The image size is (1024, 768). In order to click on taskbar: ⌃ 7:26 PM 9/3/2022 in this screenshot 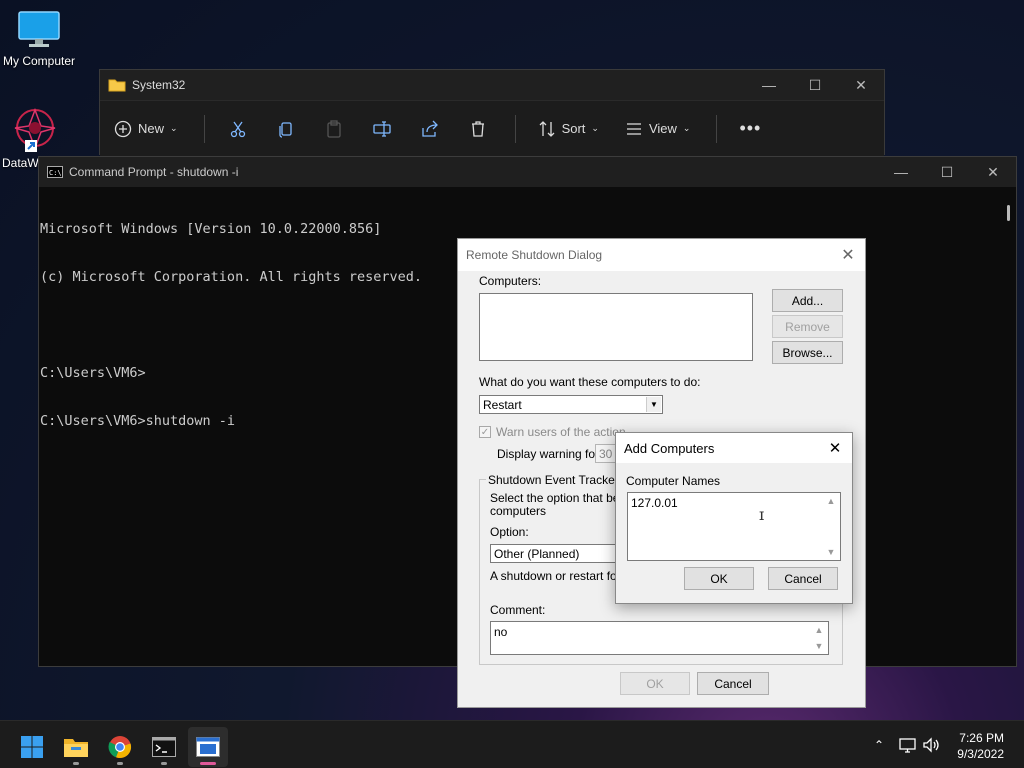, I will do `click(512, 744)`.